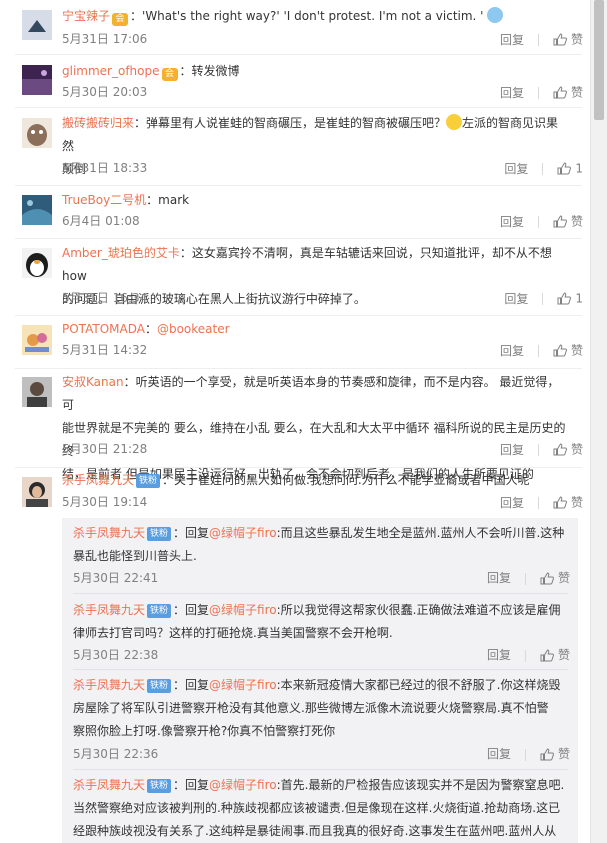  I want to click on comment-item: TrueBoy二号机：mark 6月4日 01:08 回复 赞, so click(295, 212).